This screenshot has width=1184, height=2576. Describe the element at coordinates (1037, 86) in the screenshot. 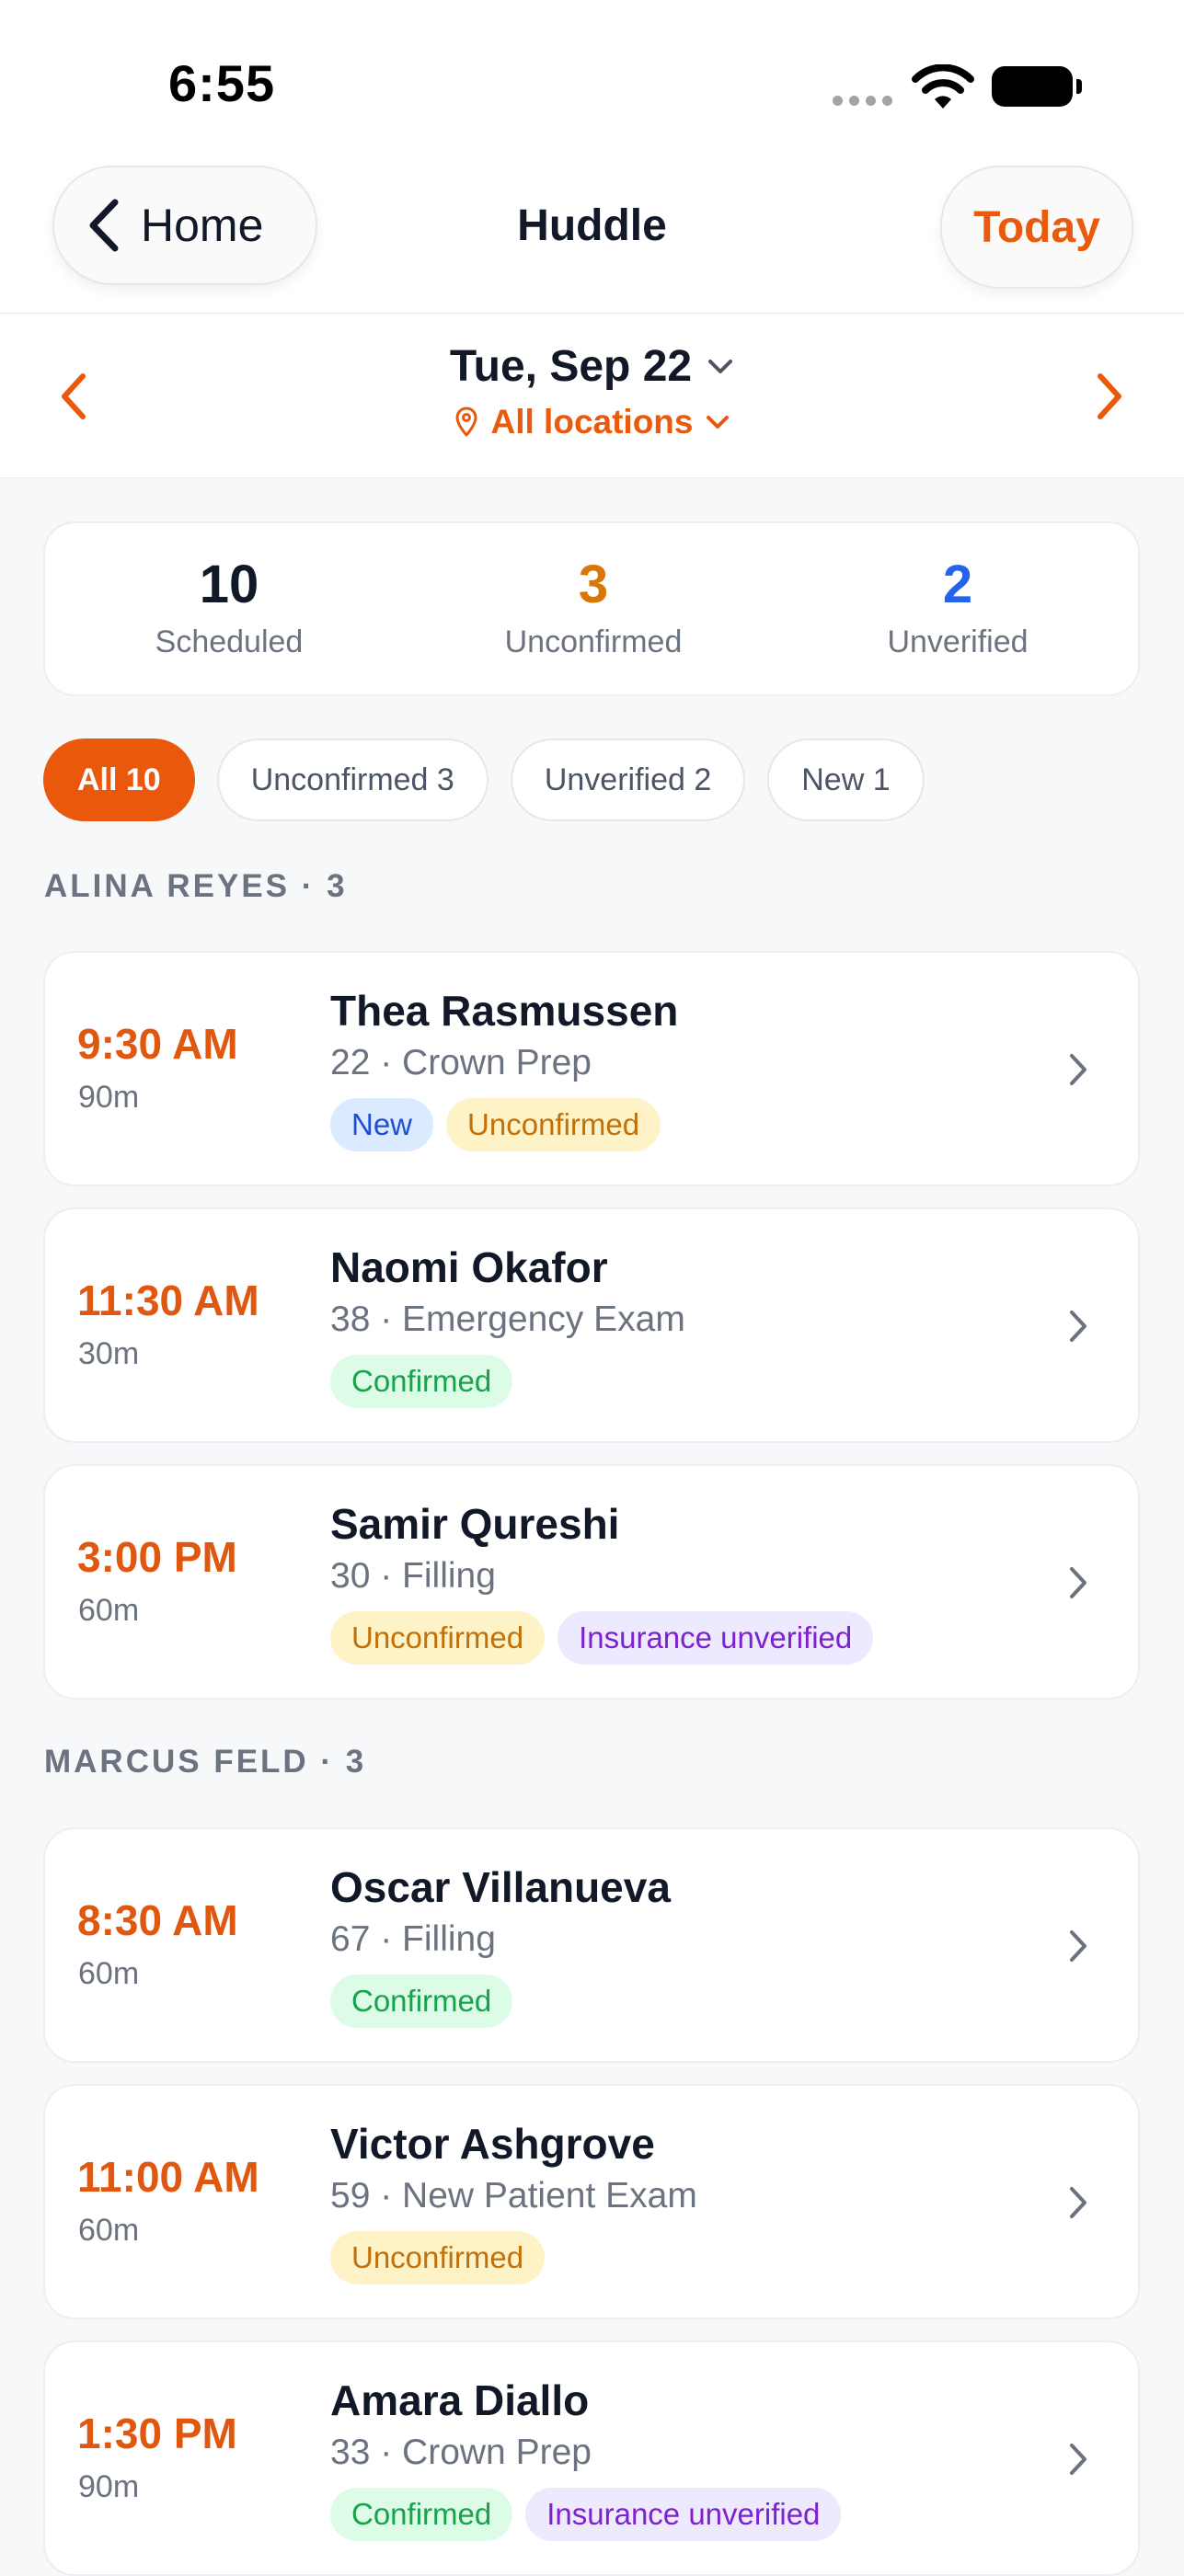

I see `battery-icon` at that location.